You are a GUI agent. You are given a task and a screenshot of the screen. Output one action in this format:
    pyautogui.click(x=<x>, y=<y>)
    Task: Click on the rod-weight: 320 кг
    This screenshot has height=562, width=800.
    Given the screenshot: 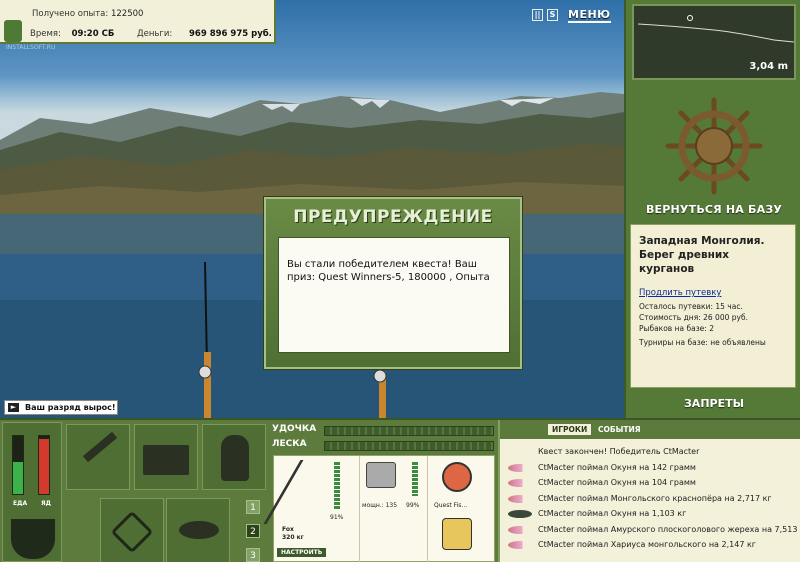 What is the action you would take?
    pyautogui.click(x=293, y=537)
    